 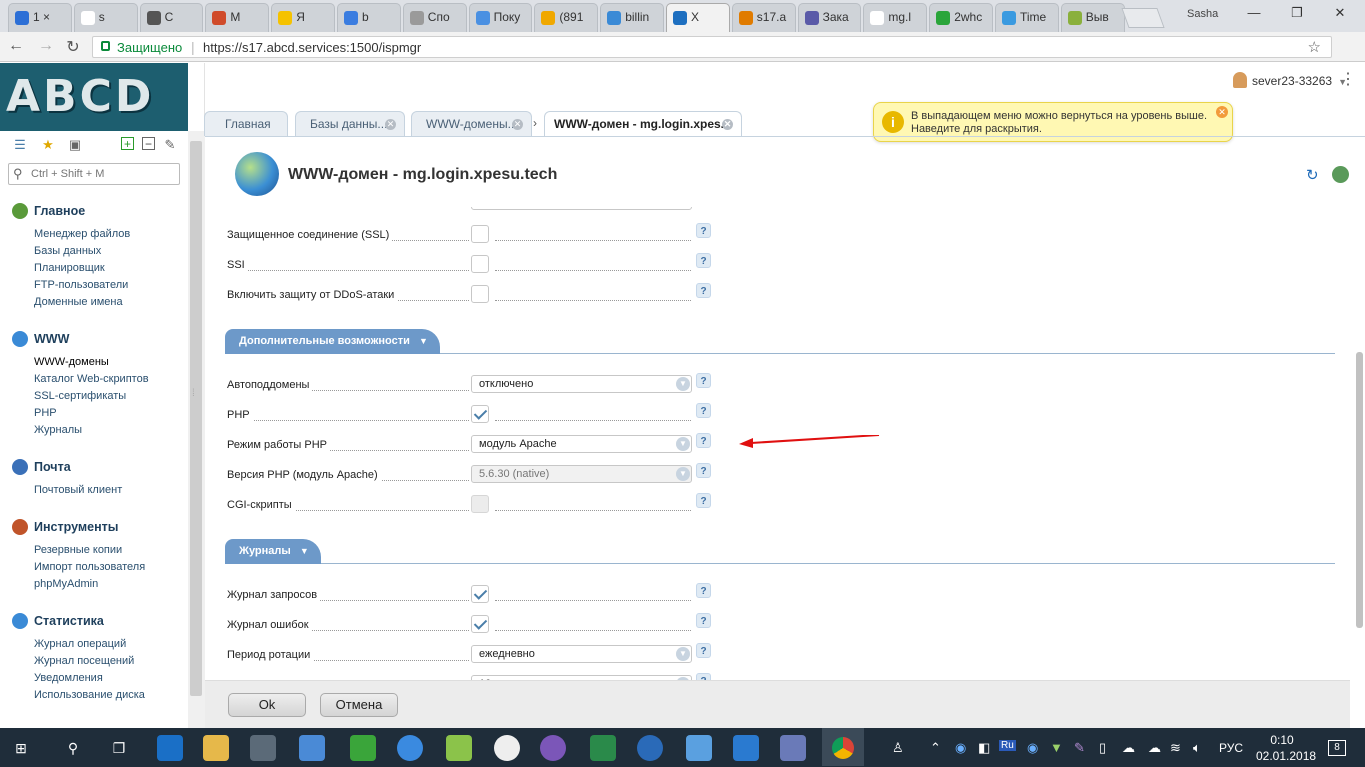 I want to click on sidebar-group-title: Статистика, so click(x=78, y=621).